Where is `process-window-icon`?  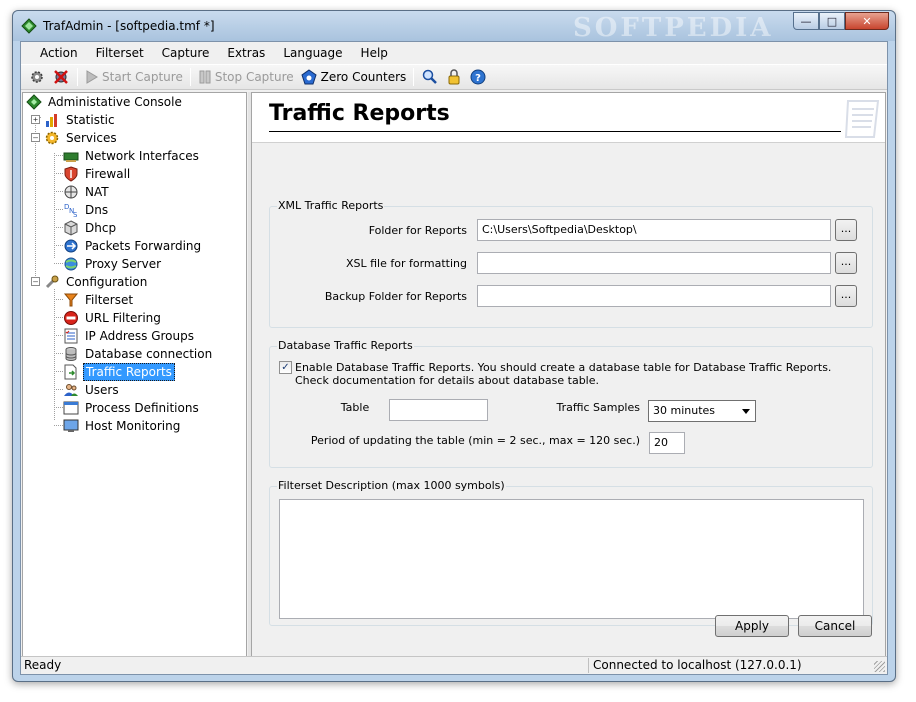 process-window-icon is located at coordinates (71, 408).